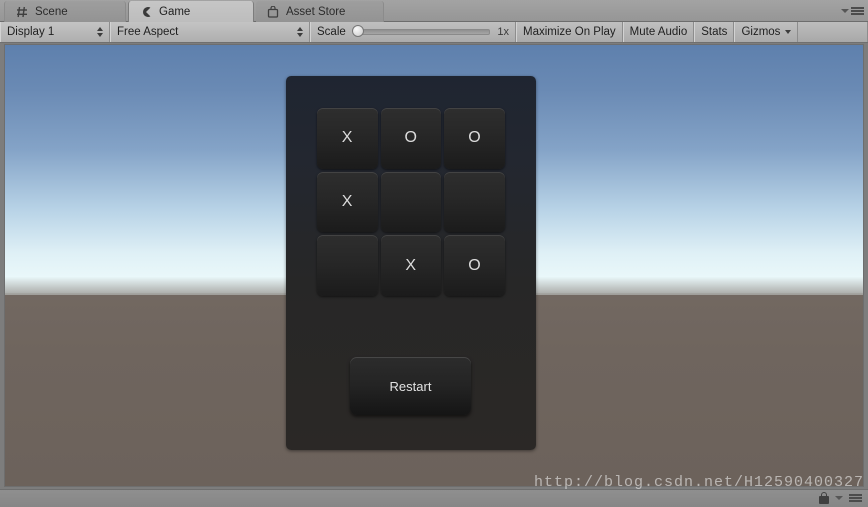  Describe the element at coordinates (434, 11) in the screenshot. I see `view-tab-bar: Scene Game Asset Store` at that location.